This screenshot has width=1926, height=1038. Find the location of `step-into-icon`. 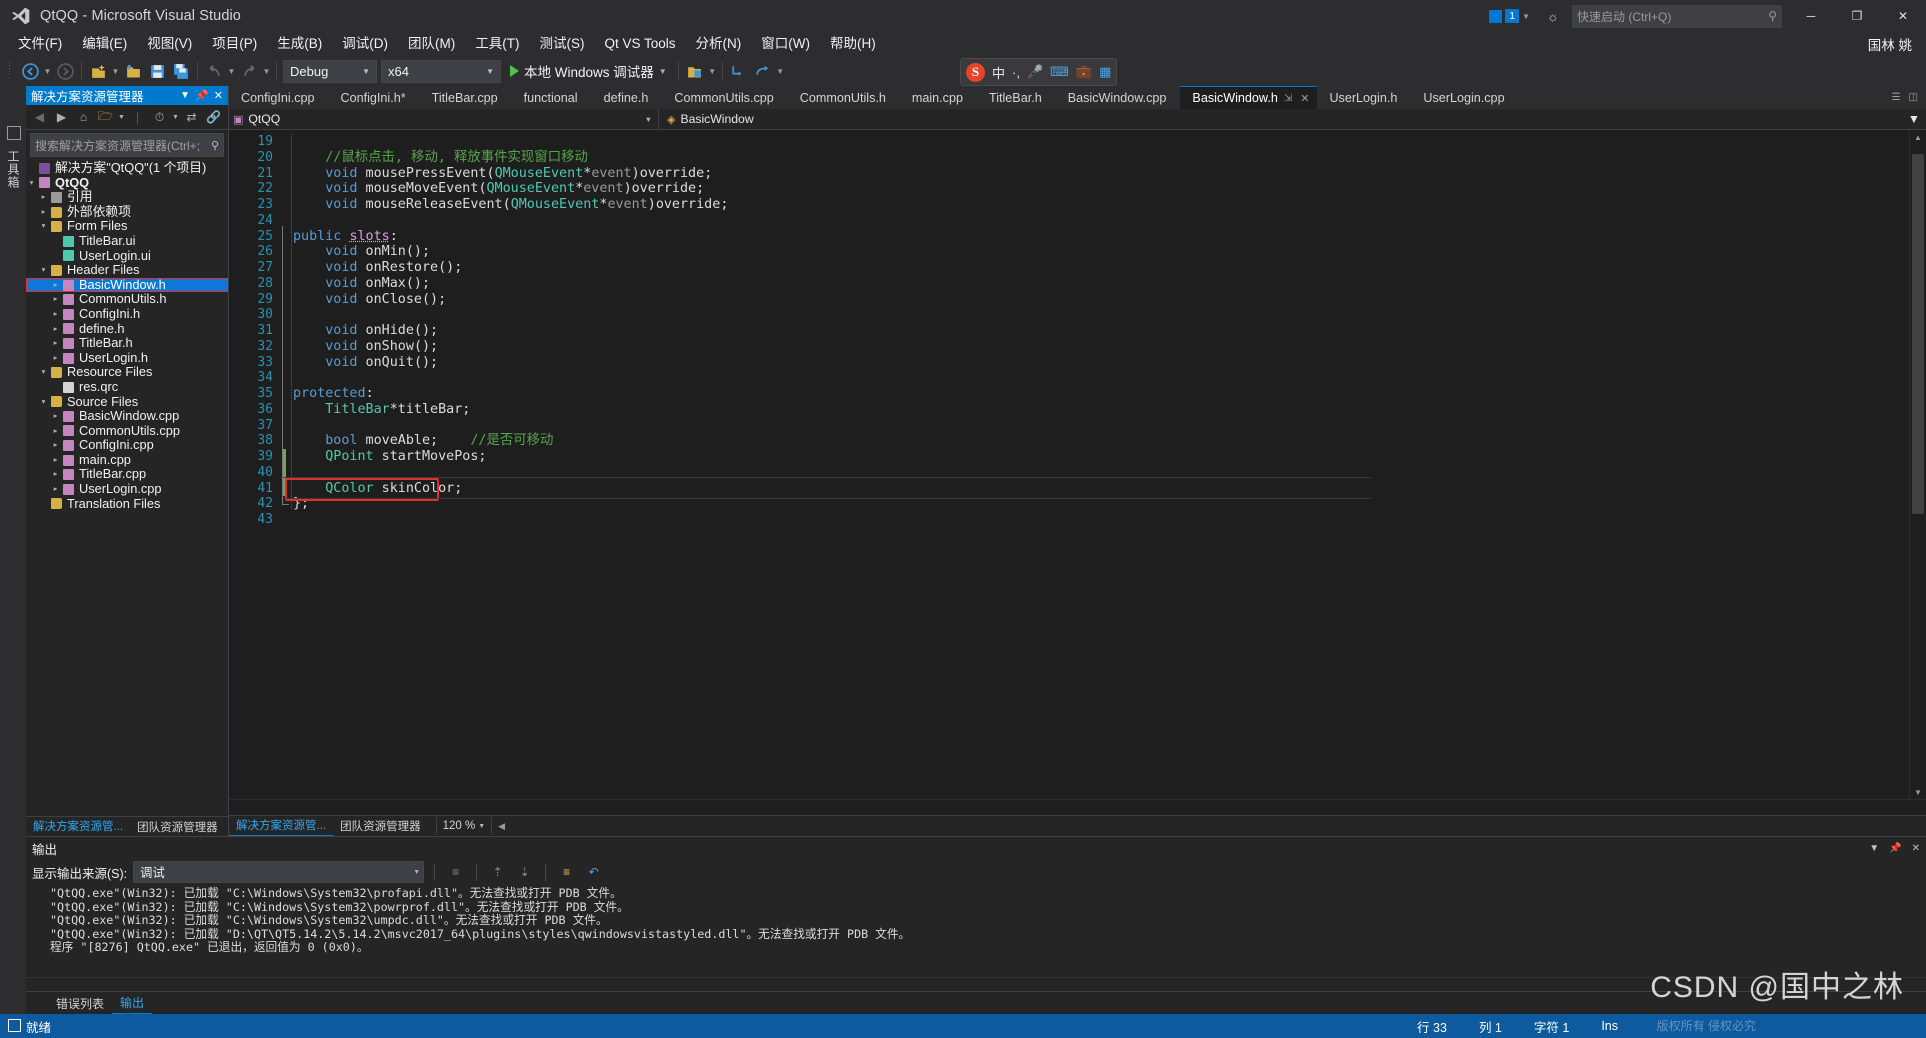

step-into-icon is located at coordinates (739, 71).